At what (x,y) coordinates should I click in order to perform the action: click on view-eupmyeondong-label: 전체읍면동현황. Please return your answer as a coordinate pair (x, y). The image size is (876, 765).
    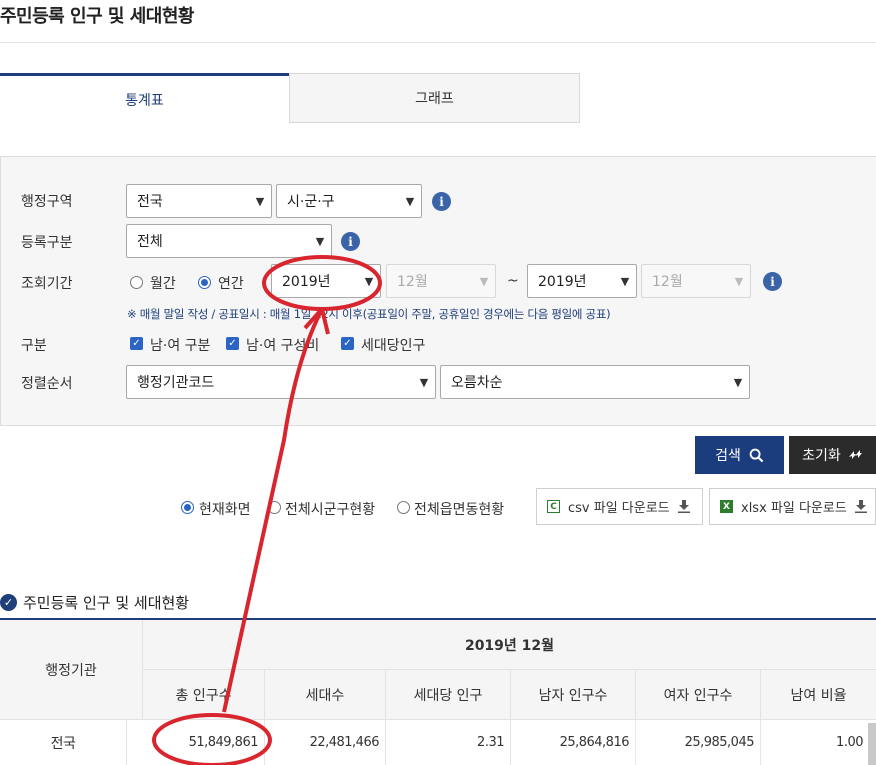
    Looking at the image, I should click on (459, 510).